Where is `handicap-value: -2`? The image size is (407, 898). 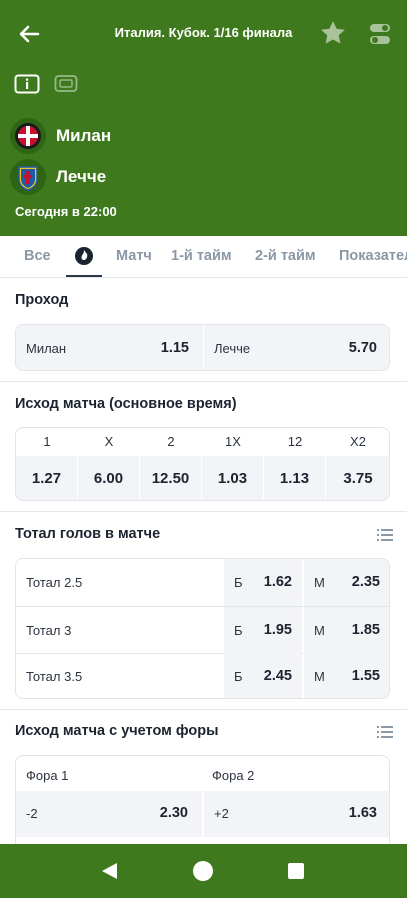 handicap-value: -2 is located at coordinates (32, 813).